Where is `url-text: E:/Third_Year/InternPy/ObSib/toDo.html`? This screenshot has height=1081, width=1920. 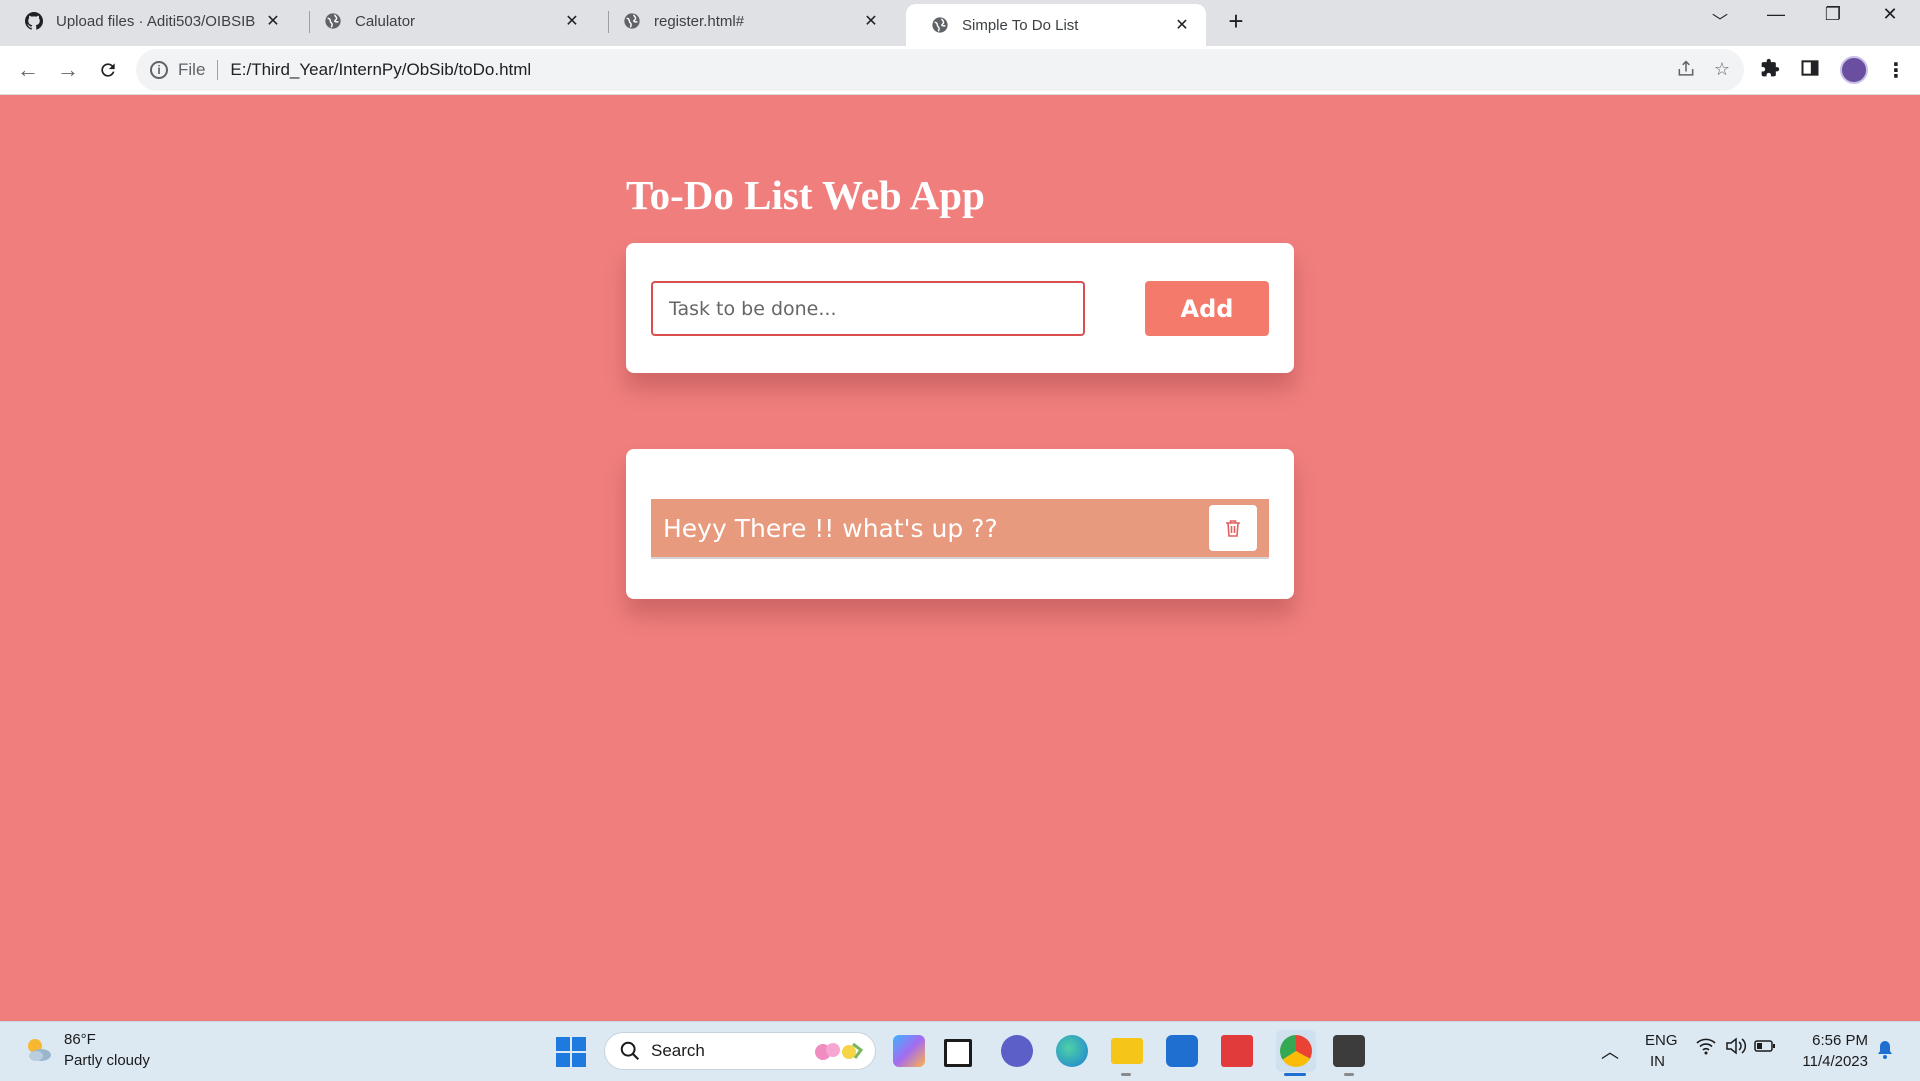
url-text: E:/Third_Year/InternPy/ObSib/toDo.html is located at coordinates (380, 70).